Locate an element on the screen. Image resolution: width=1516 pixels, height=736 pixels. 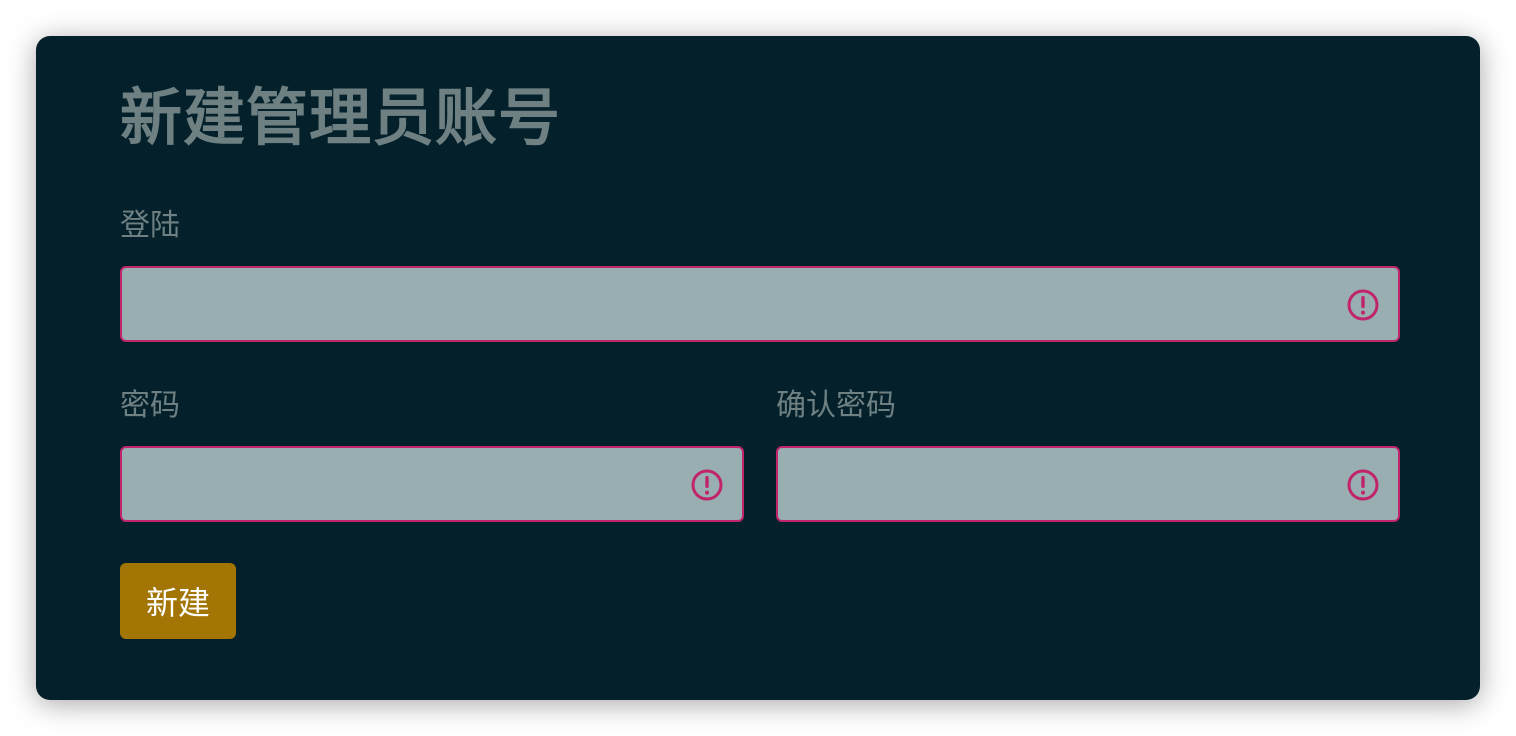
password-label: 密码 is located at coordinates (150, 405).